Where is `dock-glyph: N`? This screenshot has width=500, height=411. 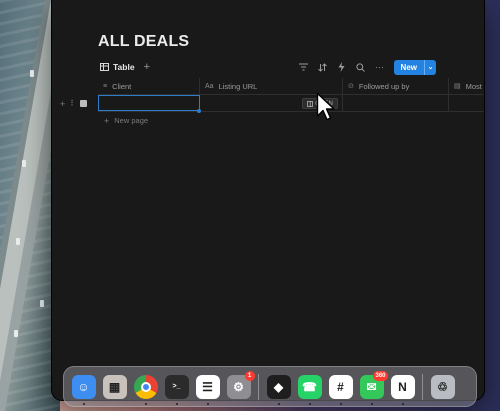 dock-glyph: N is located at coordinates (402, 386).